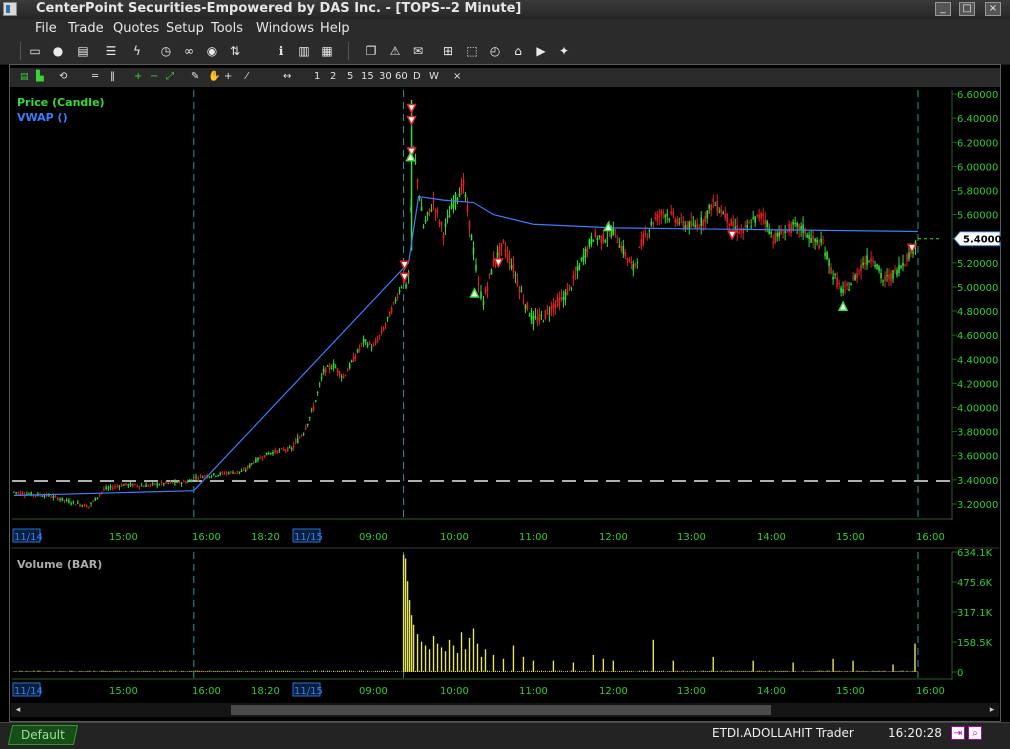  What do you see at coordinates (501, 710) in the screenshot?
I see `scrollbar-thumb` at bounding box center [501, 710].